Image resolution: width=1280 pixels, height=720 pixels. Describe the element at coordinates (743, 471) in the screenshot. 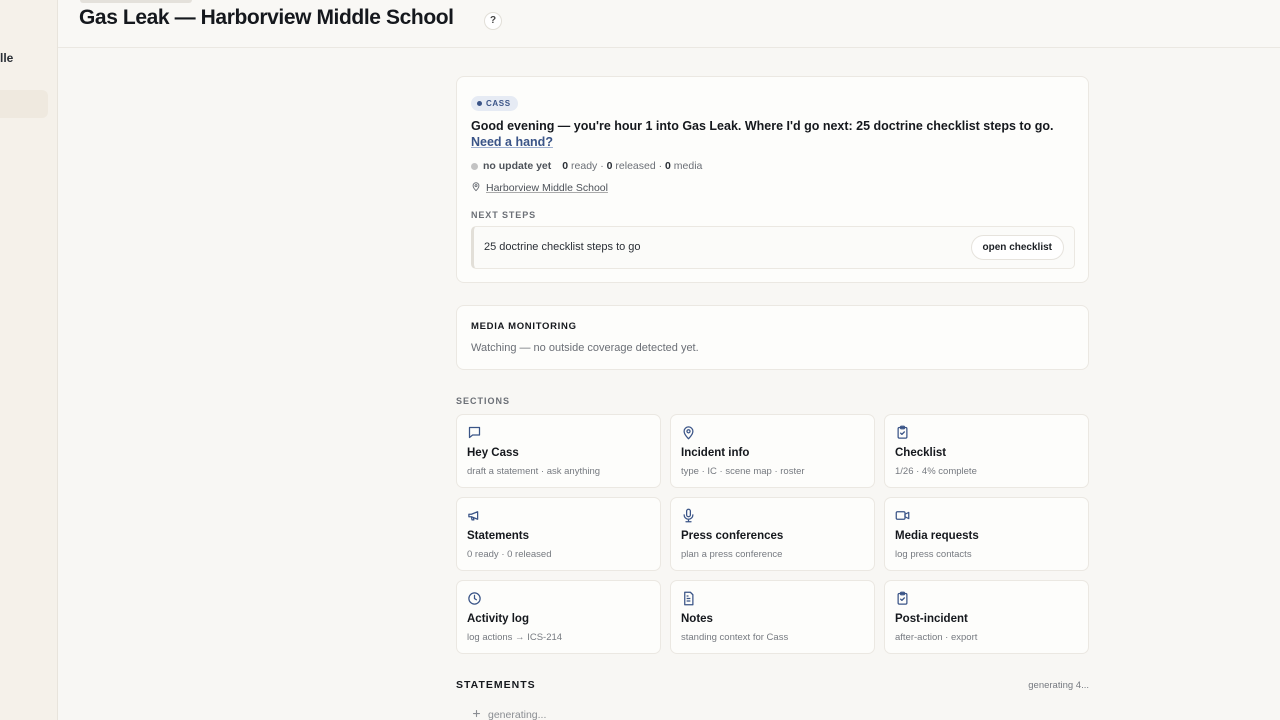

I see `section-subtitle: type · IC · scene map · roster` at that location.